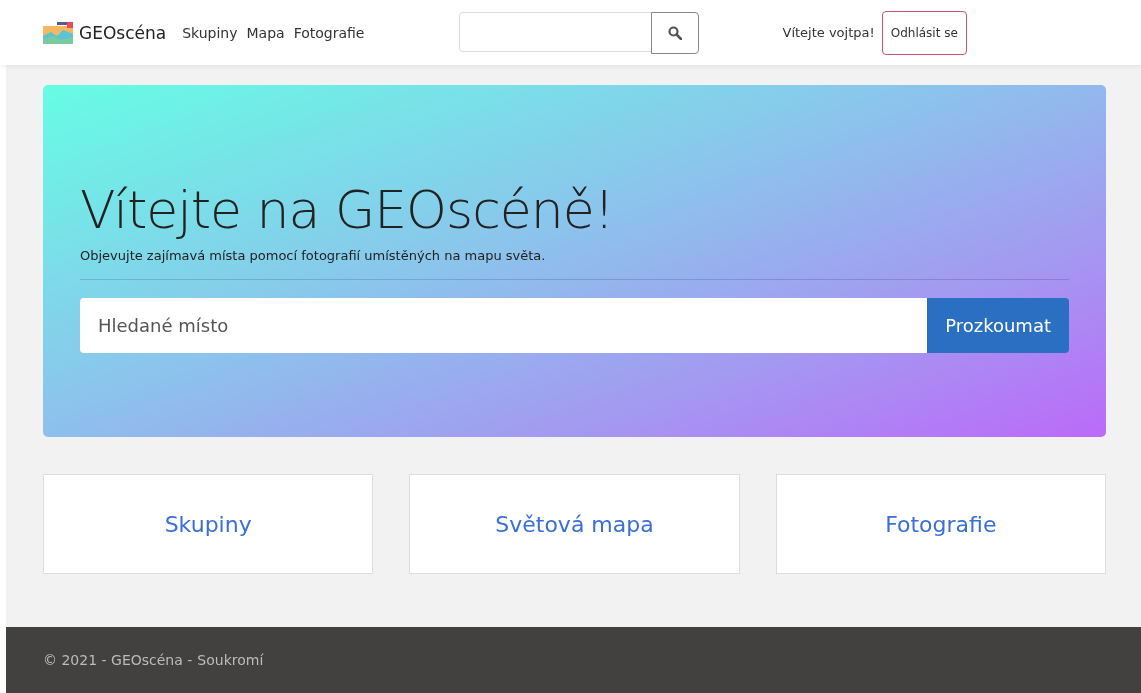 The image size is (1141, 693). I want to click on search-icon, so click(675, 32).